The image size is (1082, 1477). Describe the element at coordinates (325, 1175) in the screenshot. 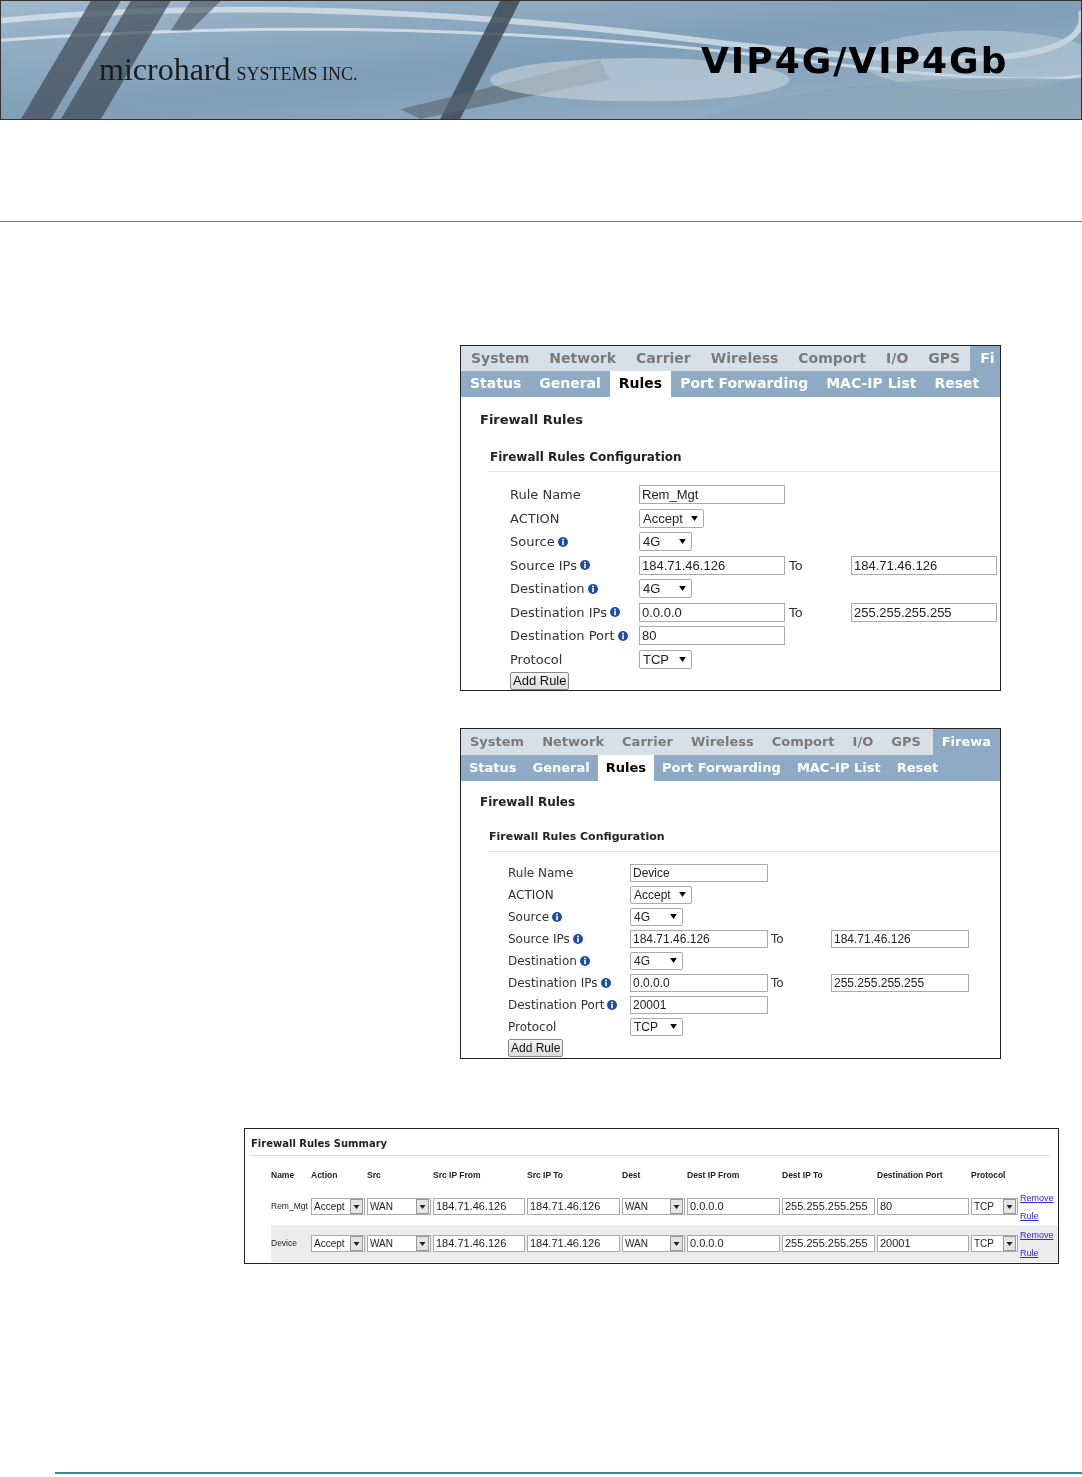

I see `column-header: Action` at that location.